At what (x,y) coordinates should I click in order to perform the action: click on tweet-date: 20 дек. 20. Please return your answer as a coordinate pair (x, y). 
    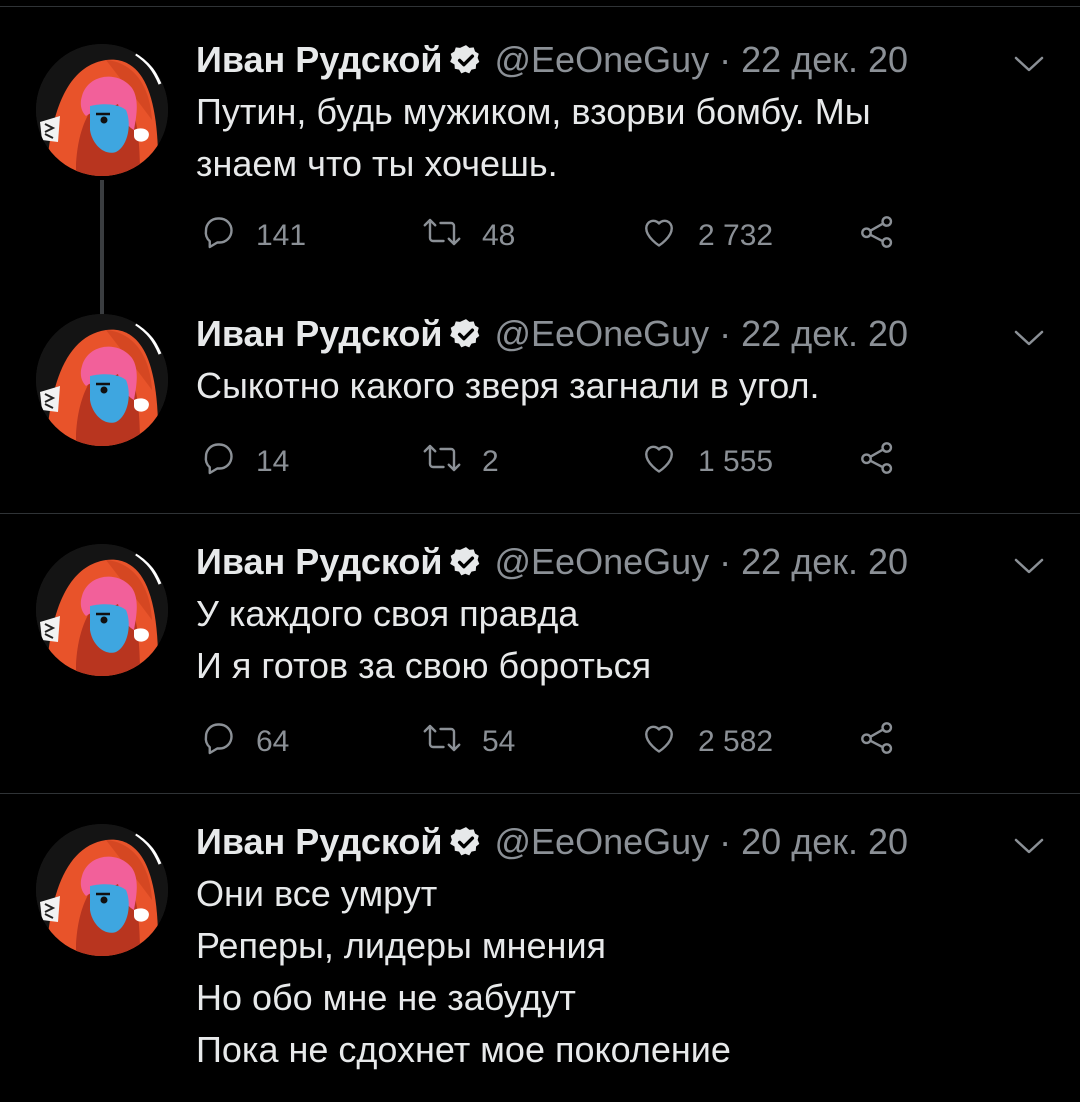
    Looking at the image, I should click on (824, 842).